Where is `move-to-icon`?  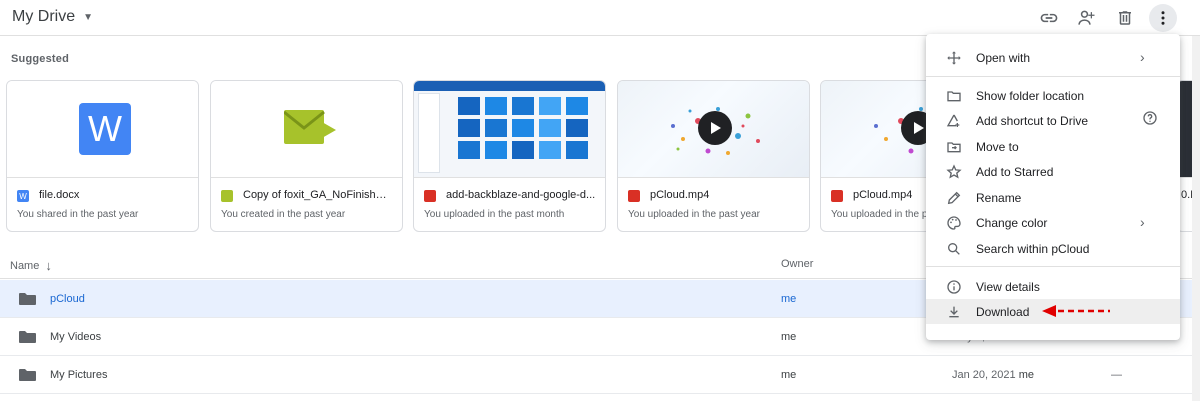
move-to-icon is located at coordinates (954, 147).